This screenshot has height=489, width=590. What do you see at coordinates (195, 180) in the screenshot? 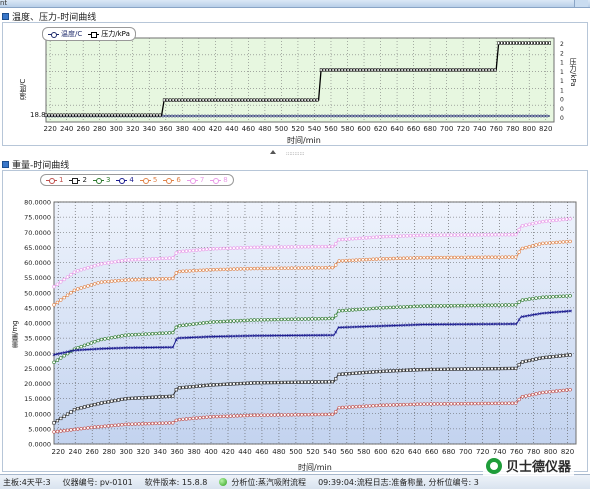
I see `bottom-legend-item-7: 7` at bounding box center [195, 180].